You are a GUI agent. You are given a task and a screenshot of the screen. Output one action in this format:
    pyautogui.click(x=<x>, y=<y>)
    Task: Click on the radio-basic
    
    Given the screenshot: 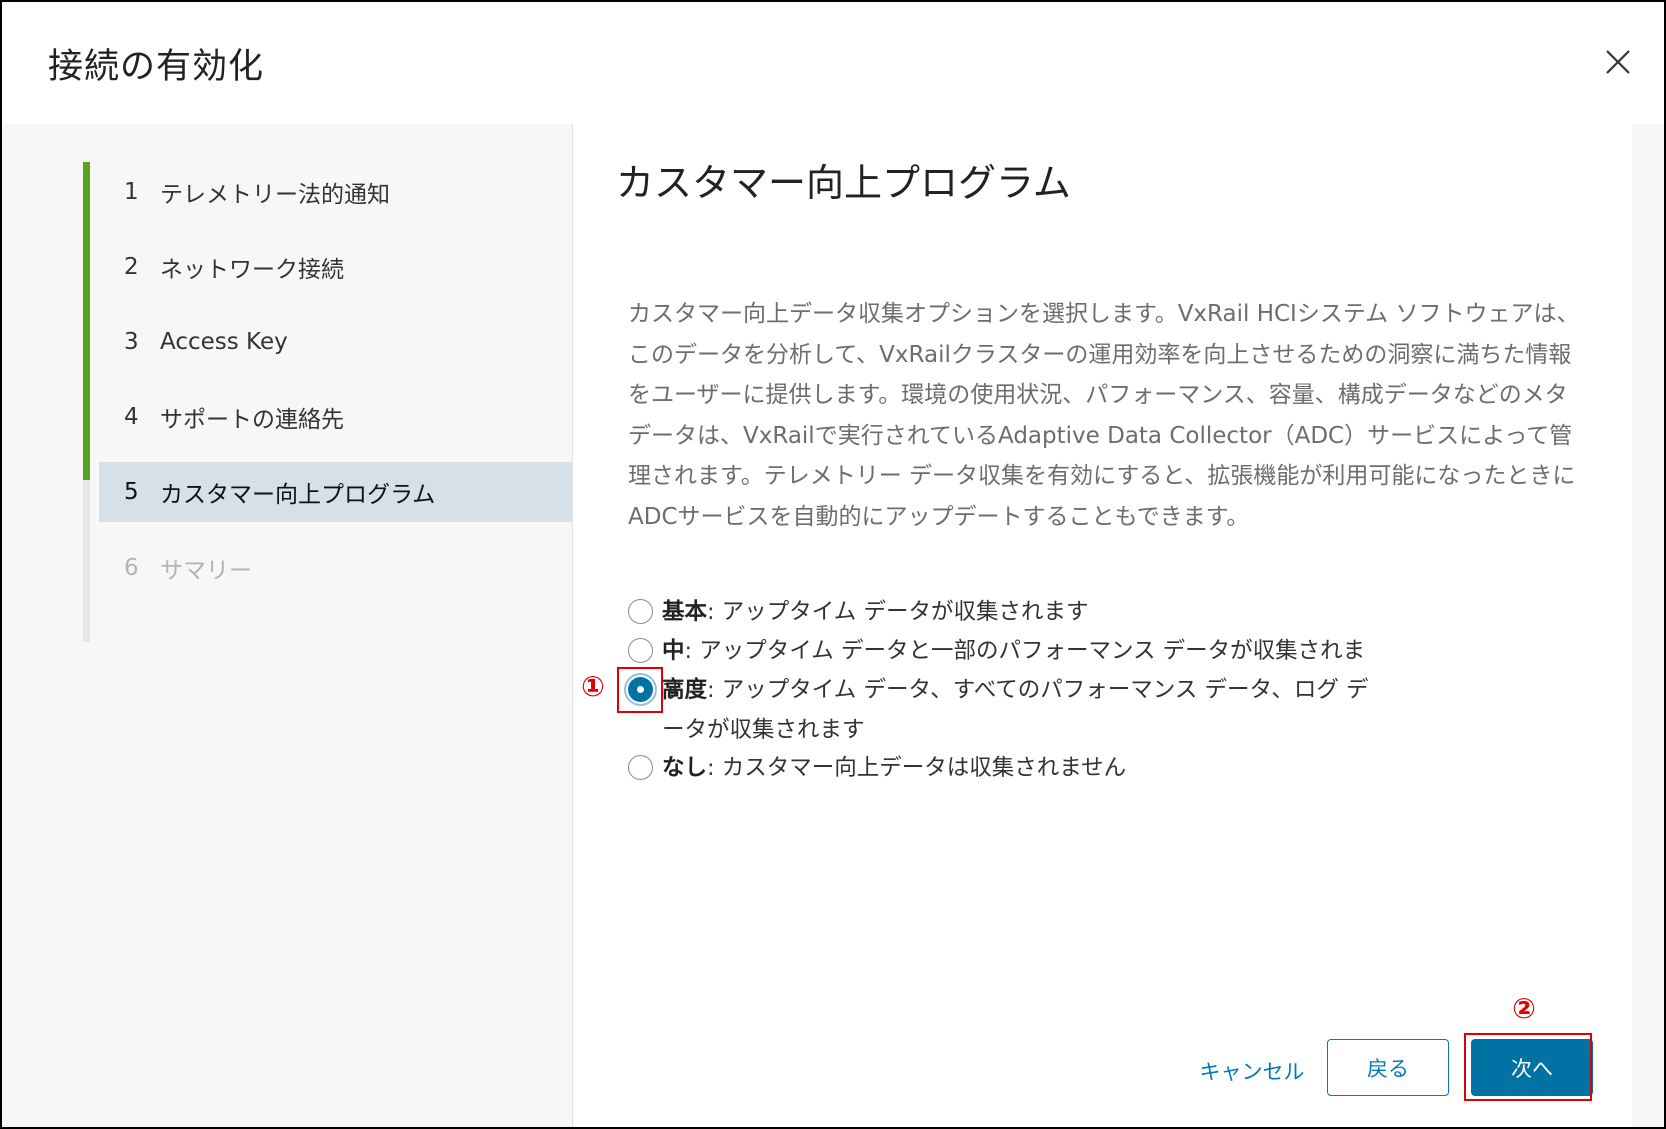 What is the action you would take?
    pyautogui.click(x=640, y=611)
    